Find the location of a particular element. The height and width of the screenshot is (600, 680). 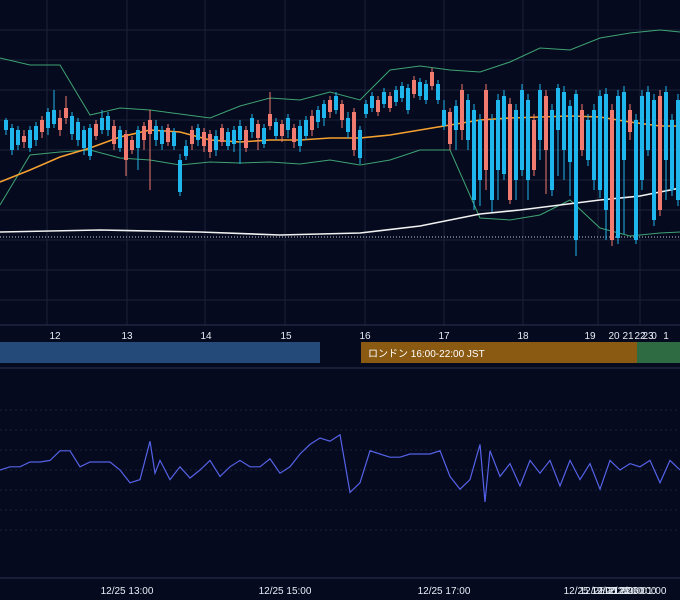

x-tick-label-bottom: 12/25 15:00 is located at coordinates (285, 591).